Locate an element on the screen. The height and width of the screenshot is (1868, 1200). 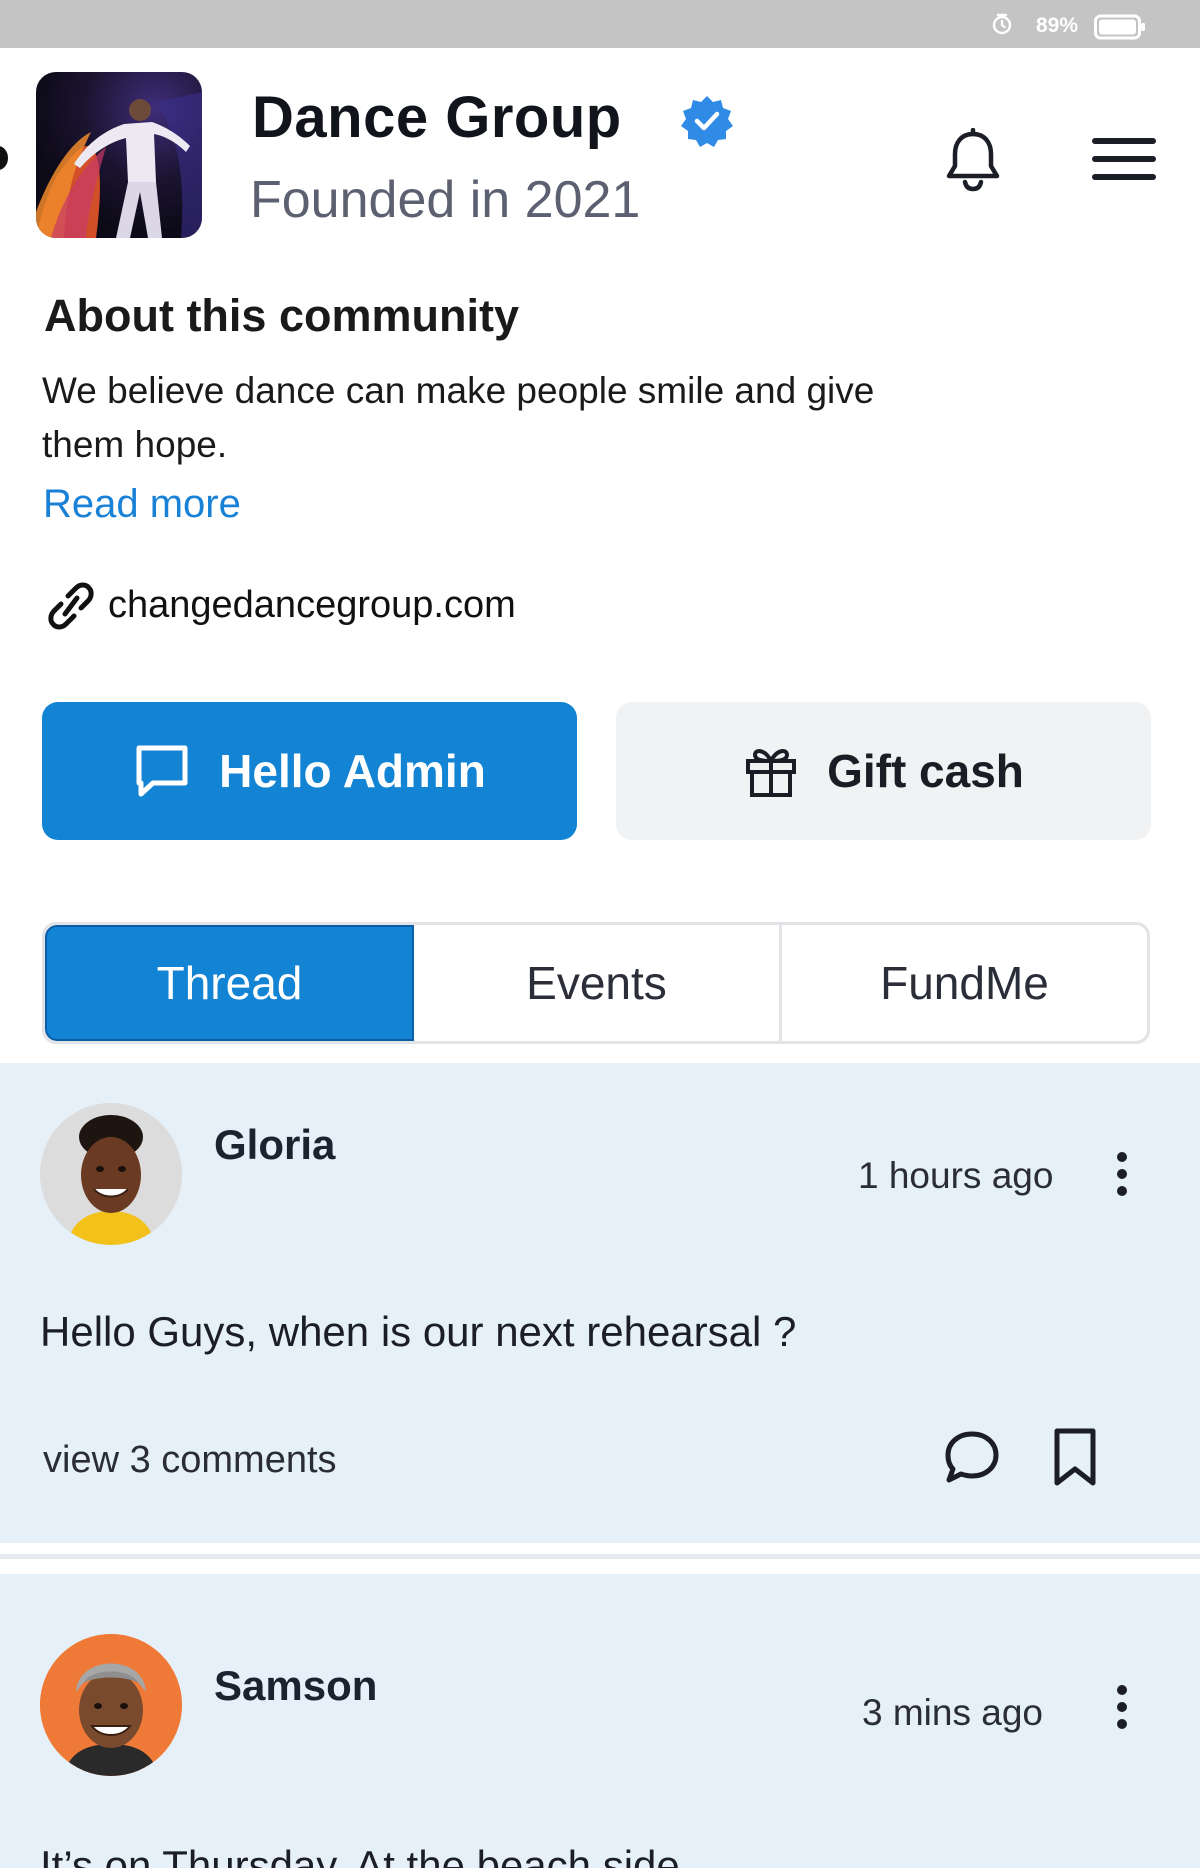
group-subtitle: Founded in 2021 is located at coordinates (445, 200).